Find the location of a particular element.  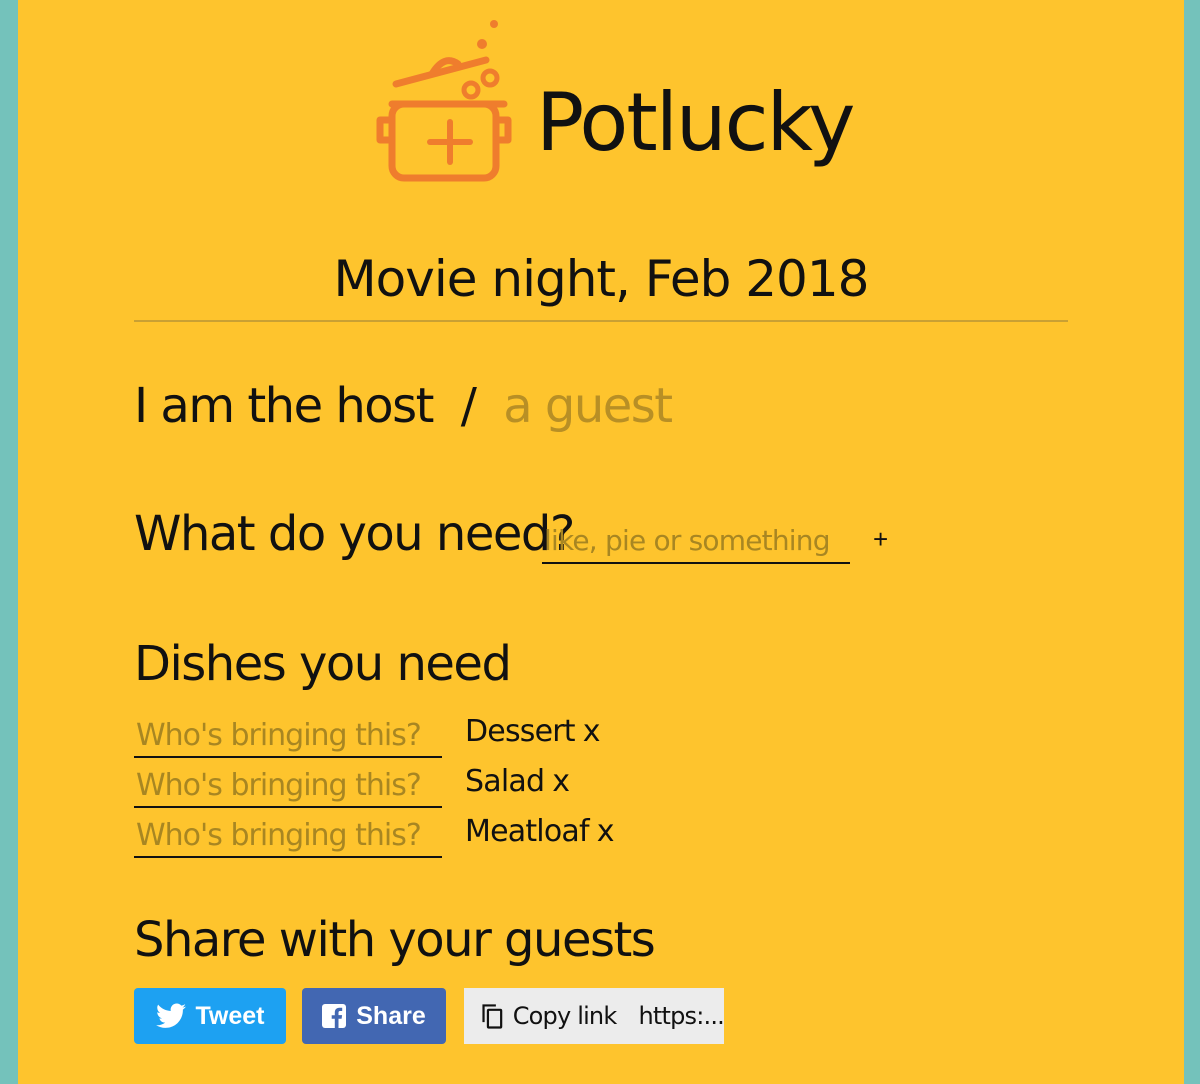

dish-item: Meatloaf x is located at coordinates (540, 831).